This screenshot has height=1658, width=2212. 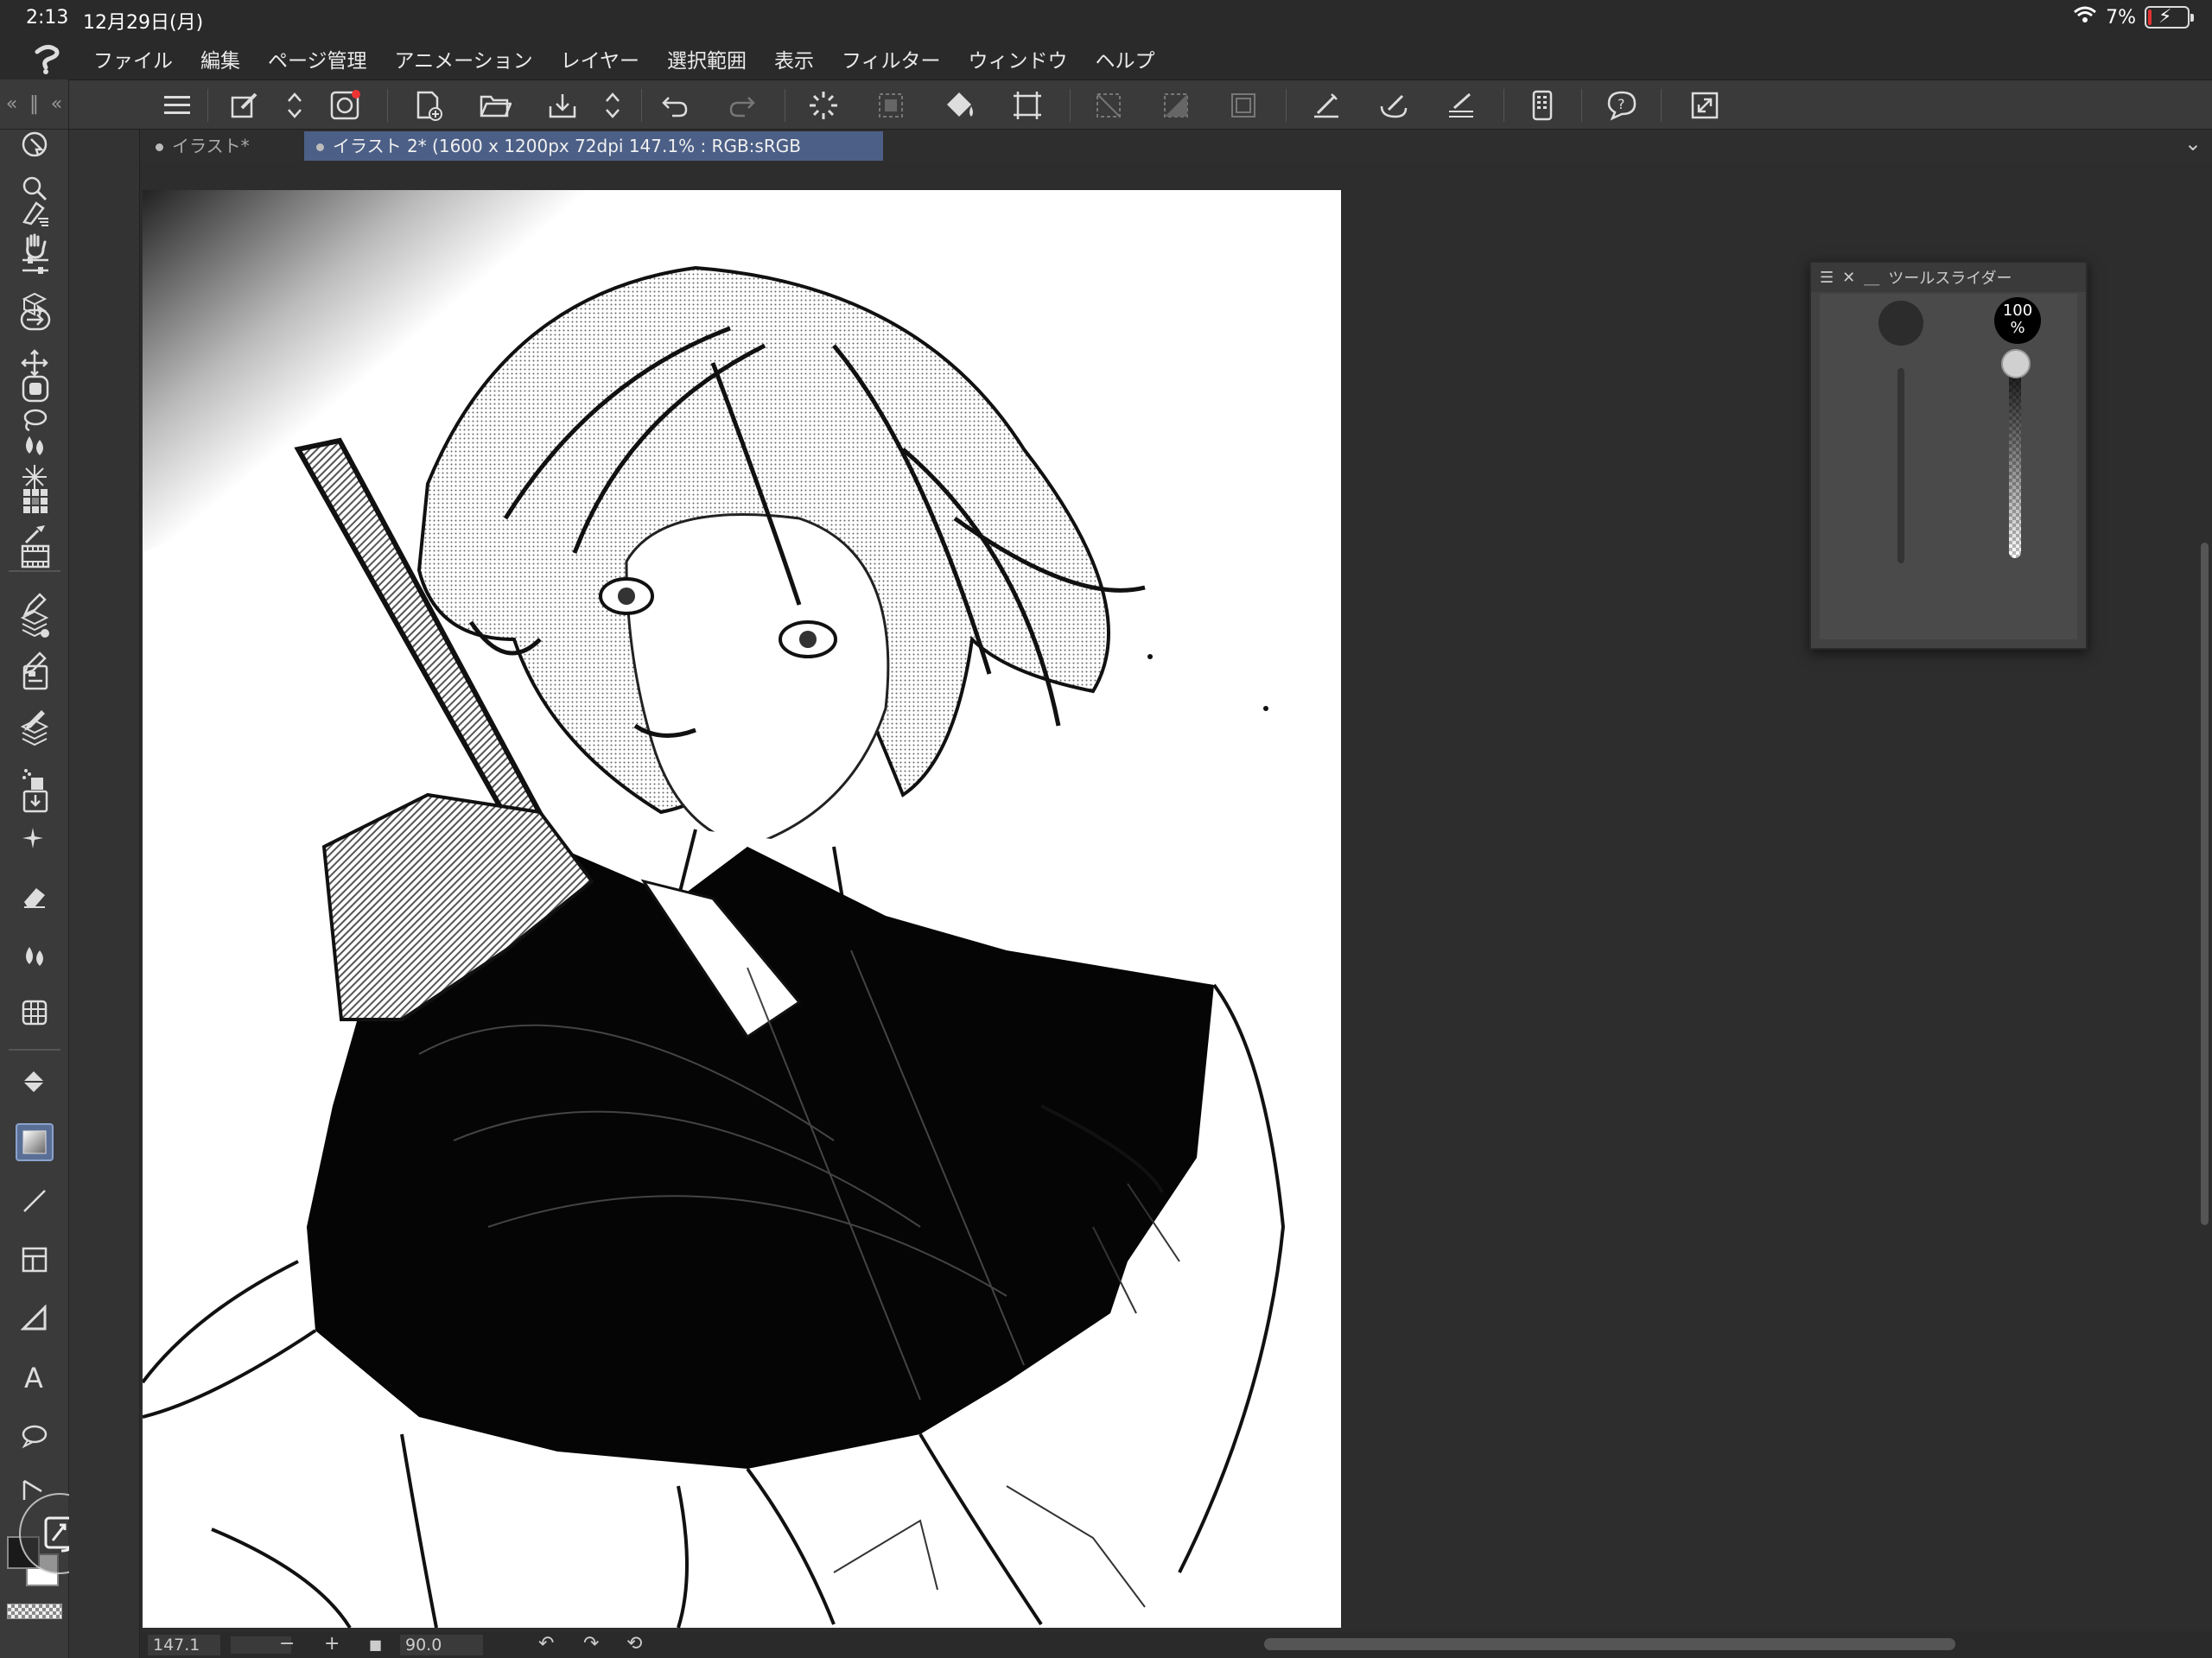 What do you see at coordinates (1848, 278) in the screenshot?
I see `close-icon: ✕` at bounding box center [1848, 278].